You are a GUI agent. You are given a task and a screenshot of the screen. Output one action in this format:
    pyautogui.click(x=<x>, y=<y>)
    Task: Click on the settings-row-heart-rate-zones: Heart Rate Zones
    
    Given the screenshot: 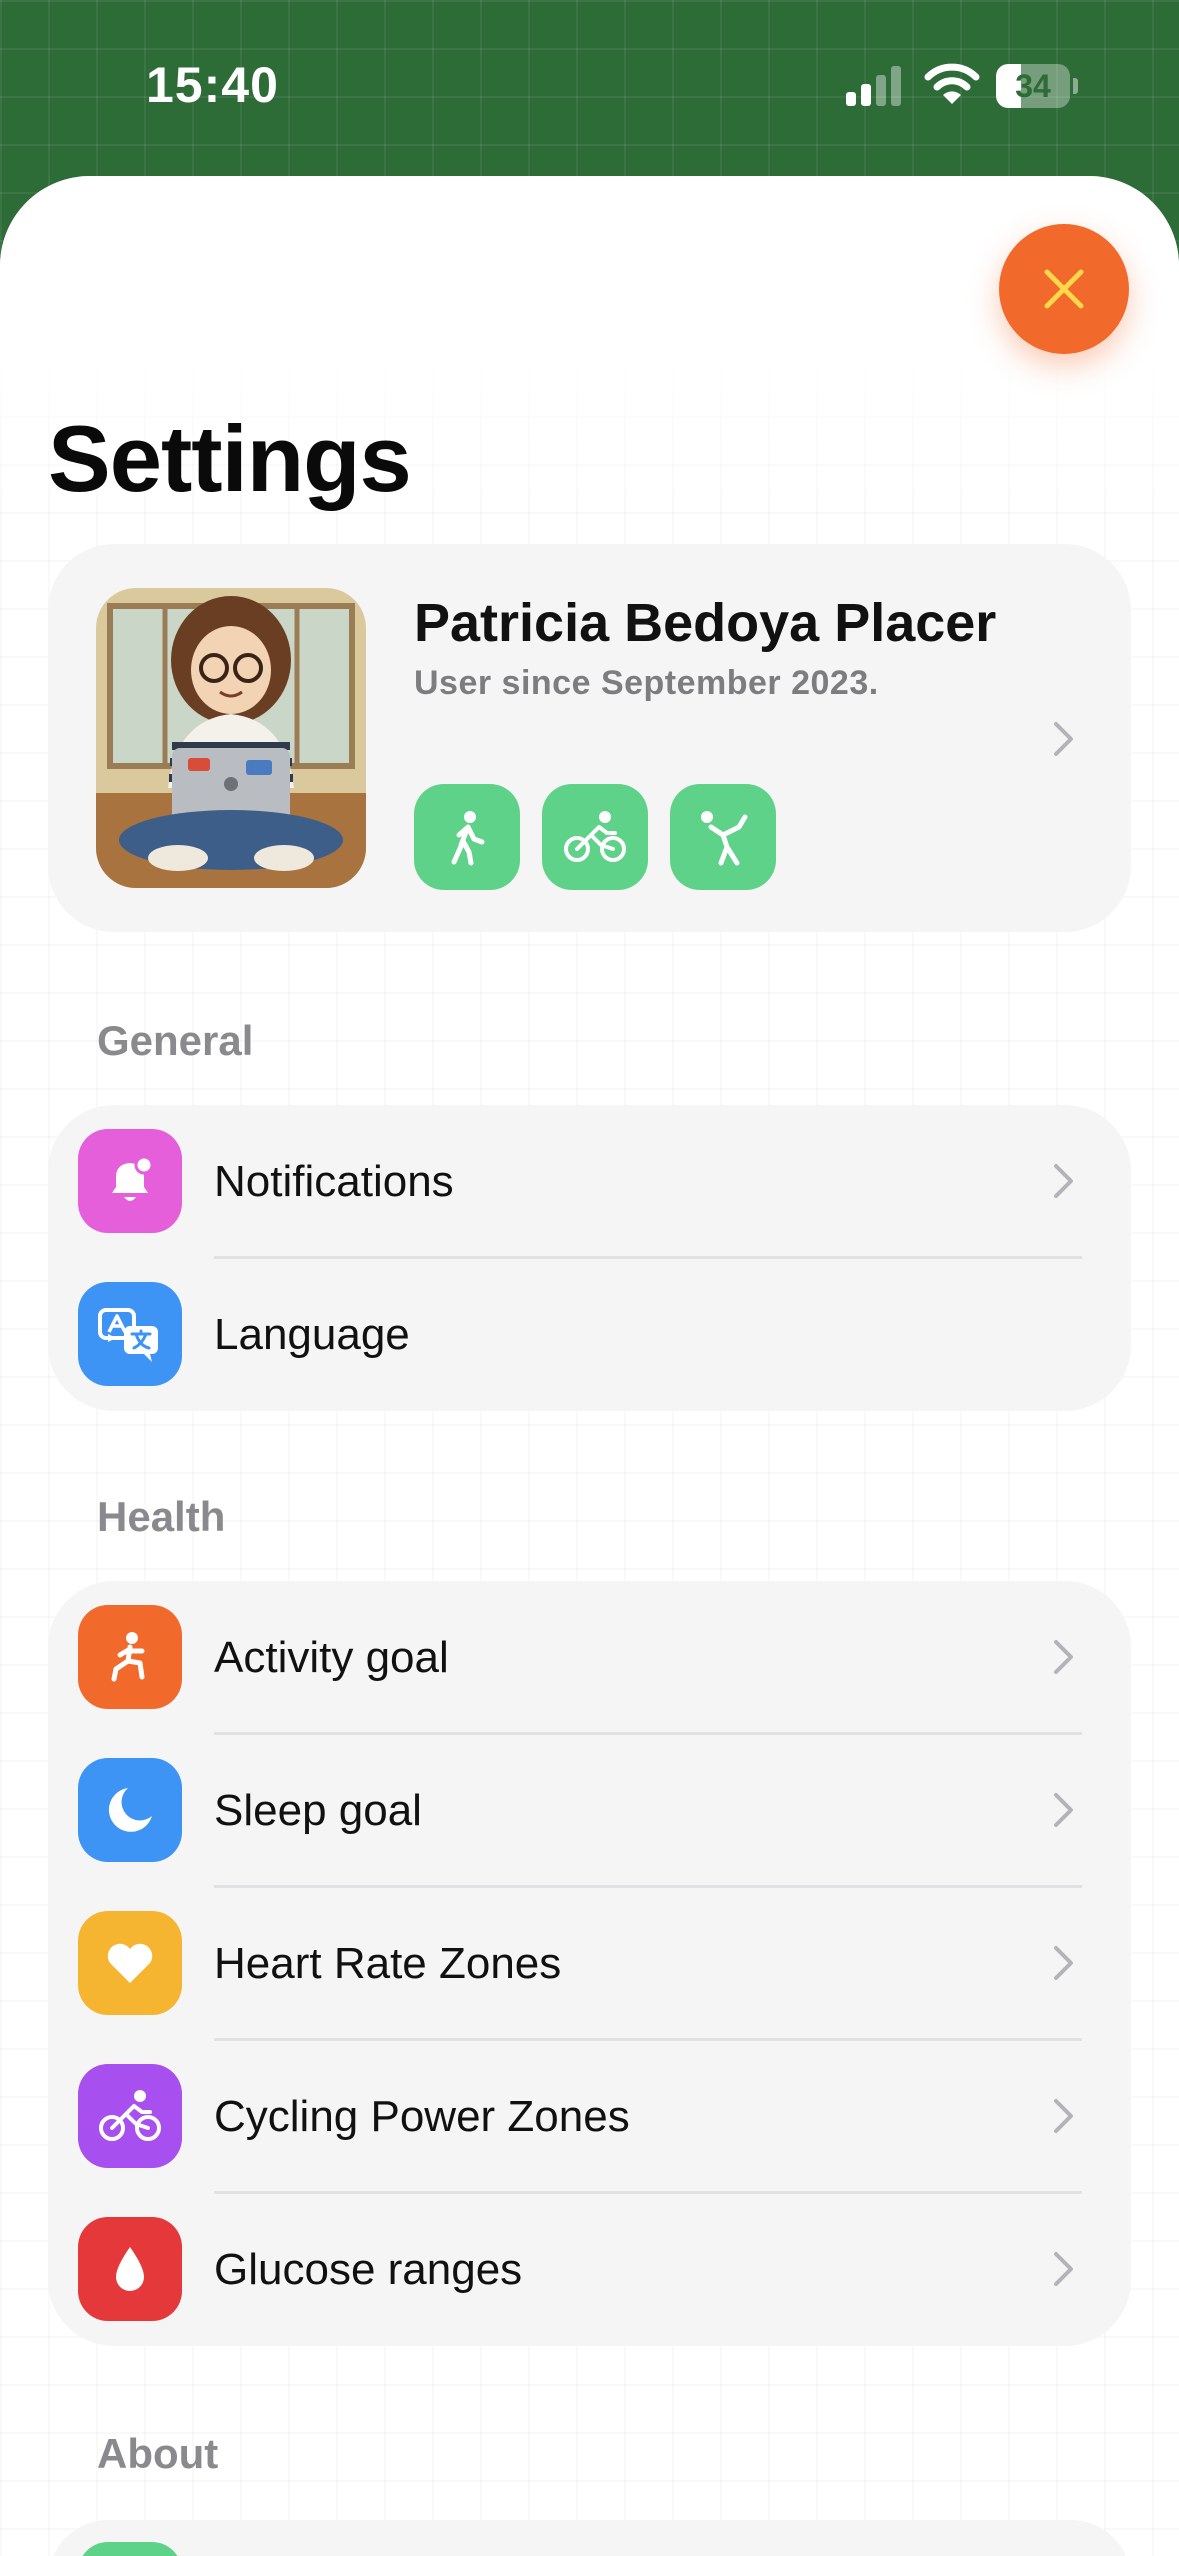 What is the action you would take?
    pyautogui.click(x=589, y=1963)
    